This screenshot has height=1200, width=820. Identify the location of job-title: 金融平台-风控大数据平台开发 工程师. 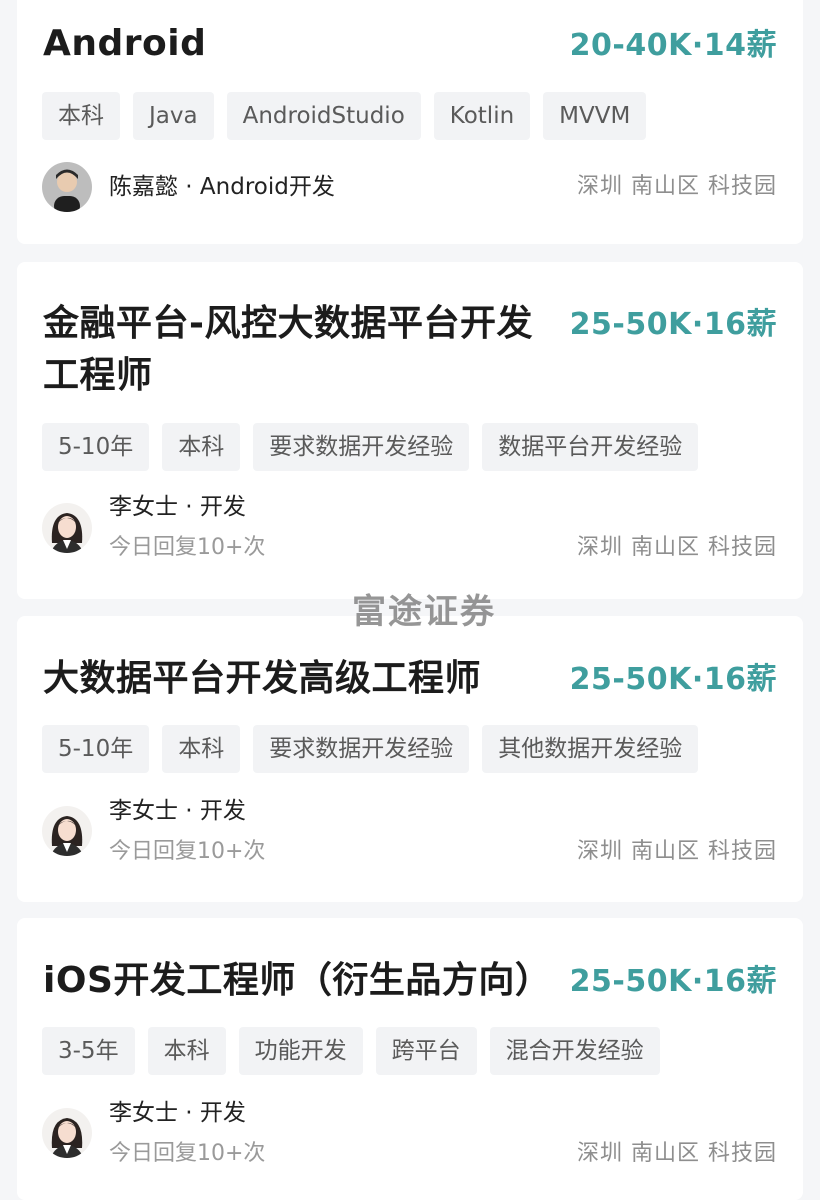
(288, 350).